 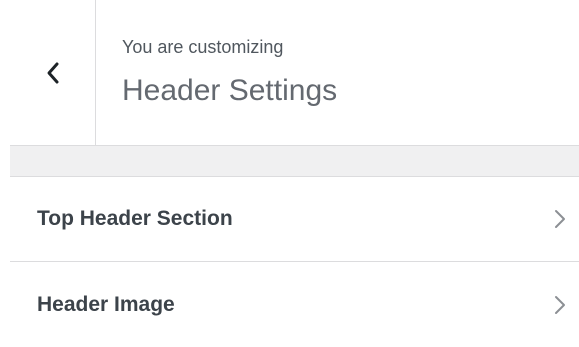 I want to click on back-button, so click(x=53, y=72).